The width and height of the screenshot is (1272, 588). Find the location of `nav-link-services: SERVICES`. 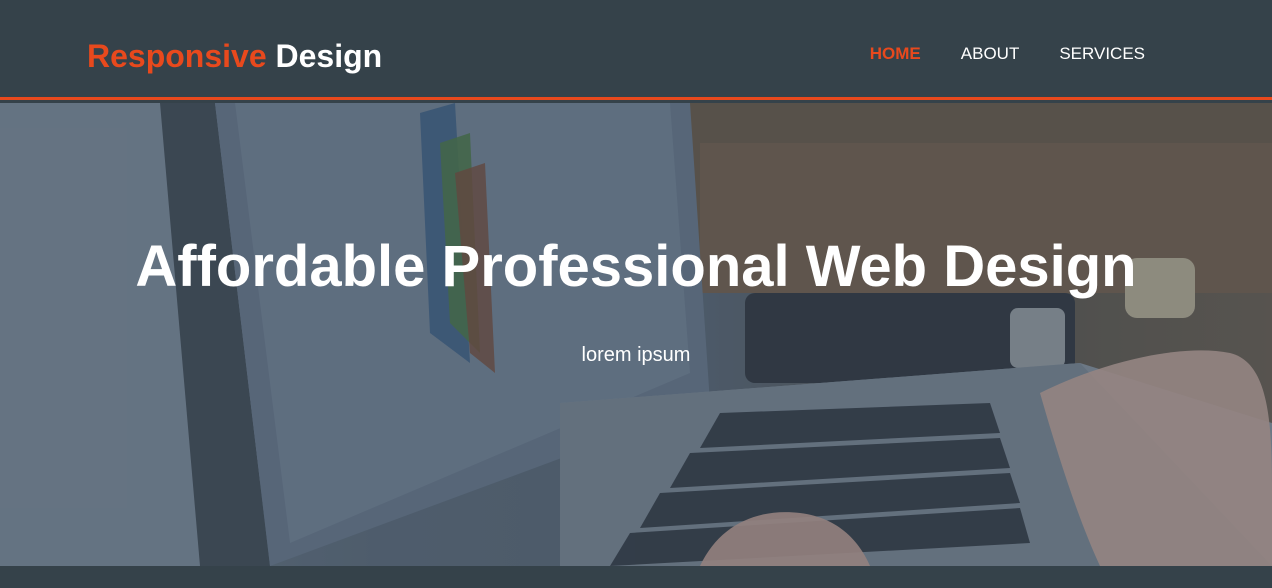

nav-link-services: SERVICES is located at coordinates (1102, 54).